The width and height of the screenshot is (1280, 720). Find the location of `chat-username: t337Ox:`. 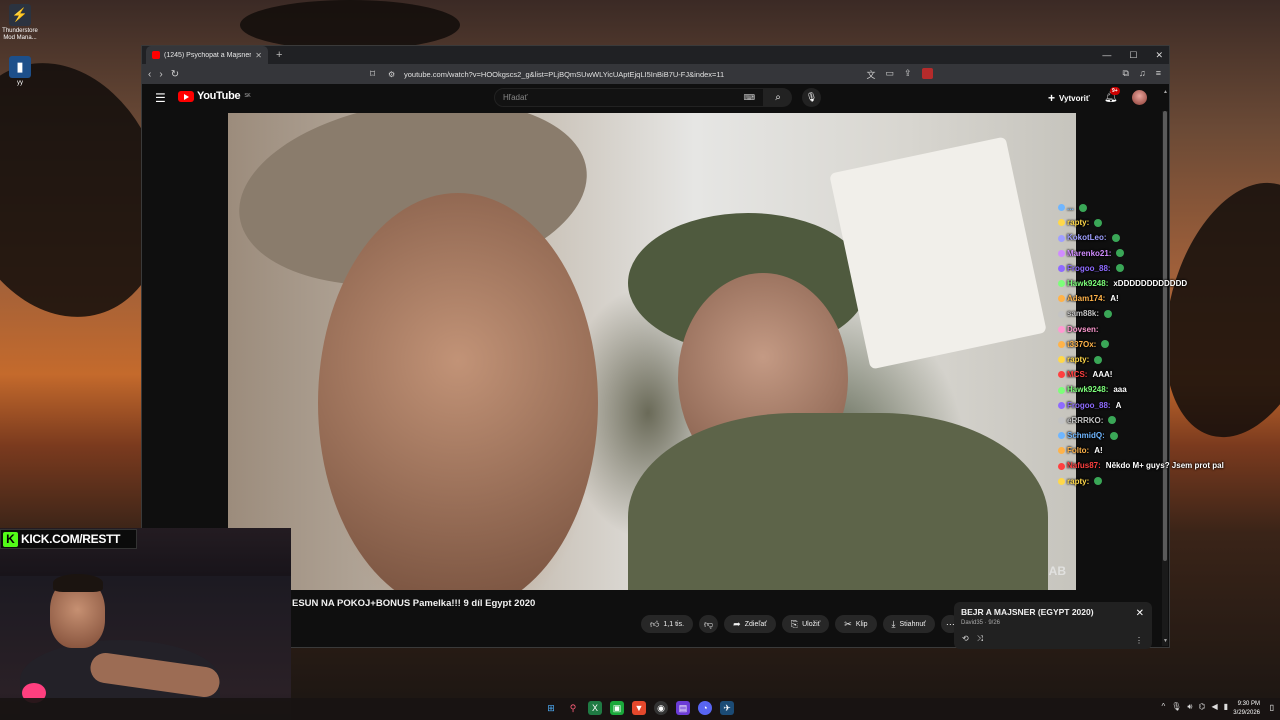

chat-username: t337Ox: is located at coordinates (1082, 344).